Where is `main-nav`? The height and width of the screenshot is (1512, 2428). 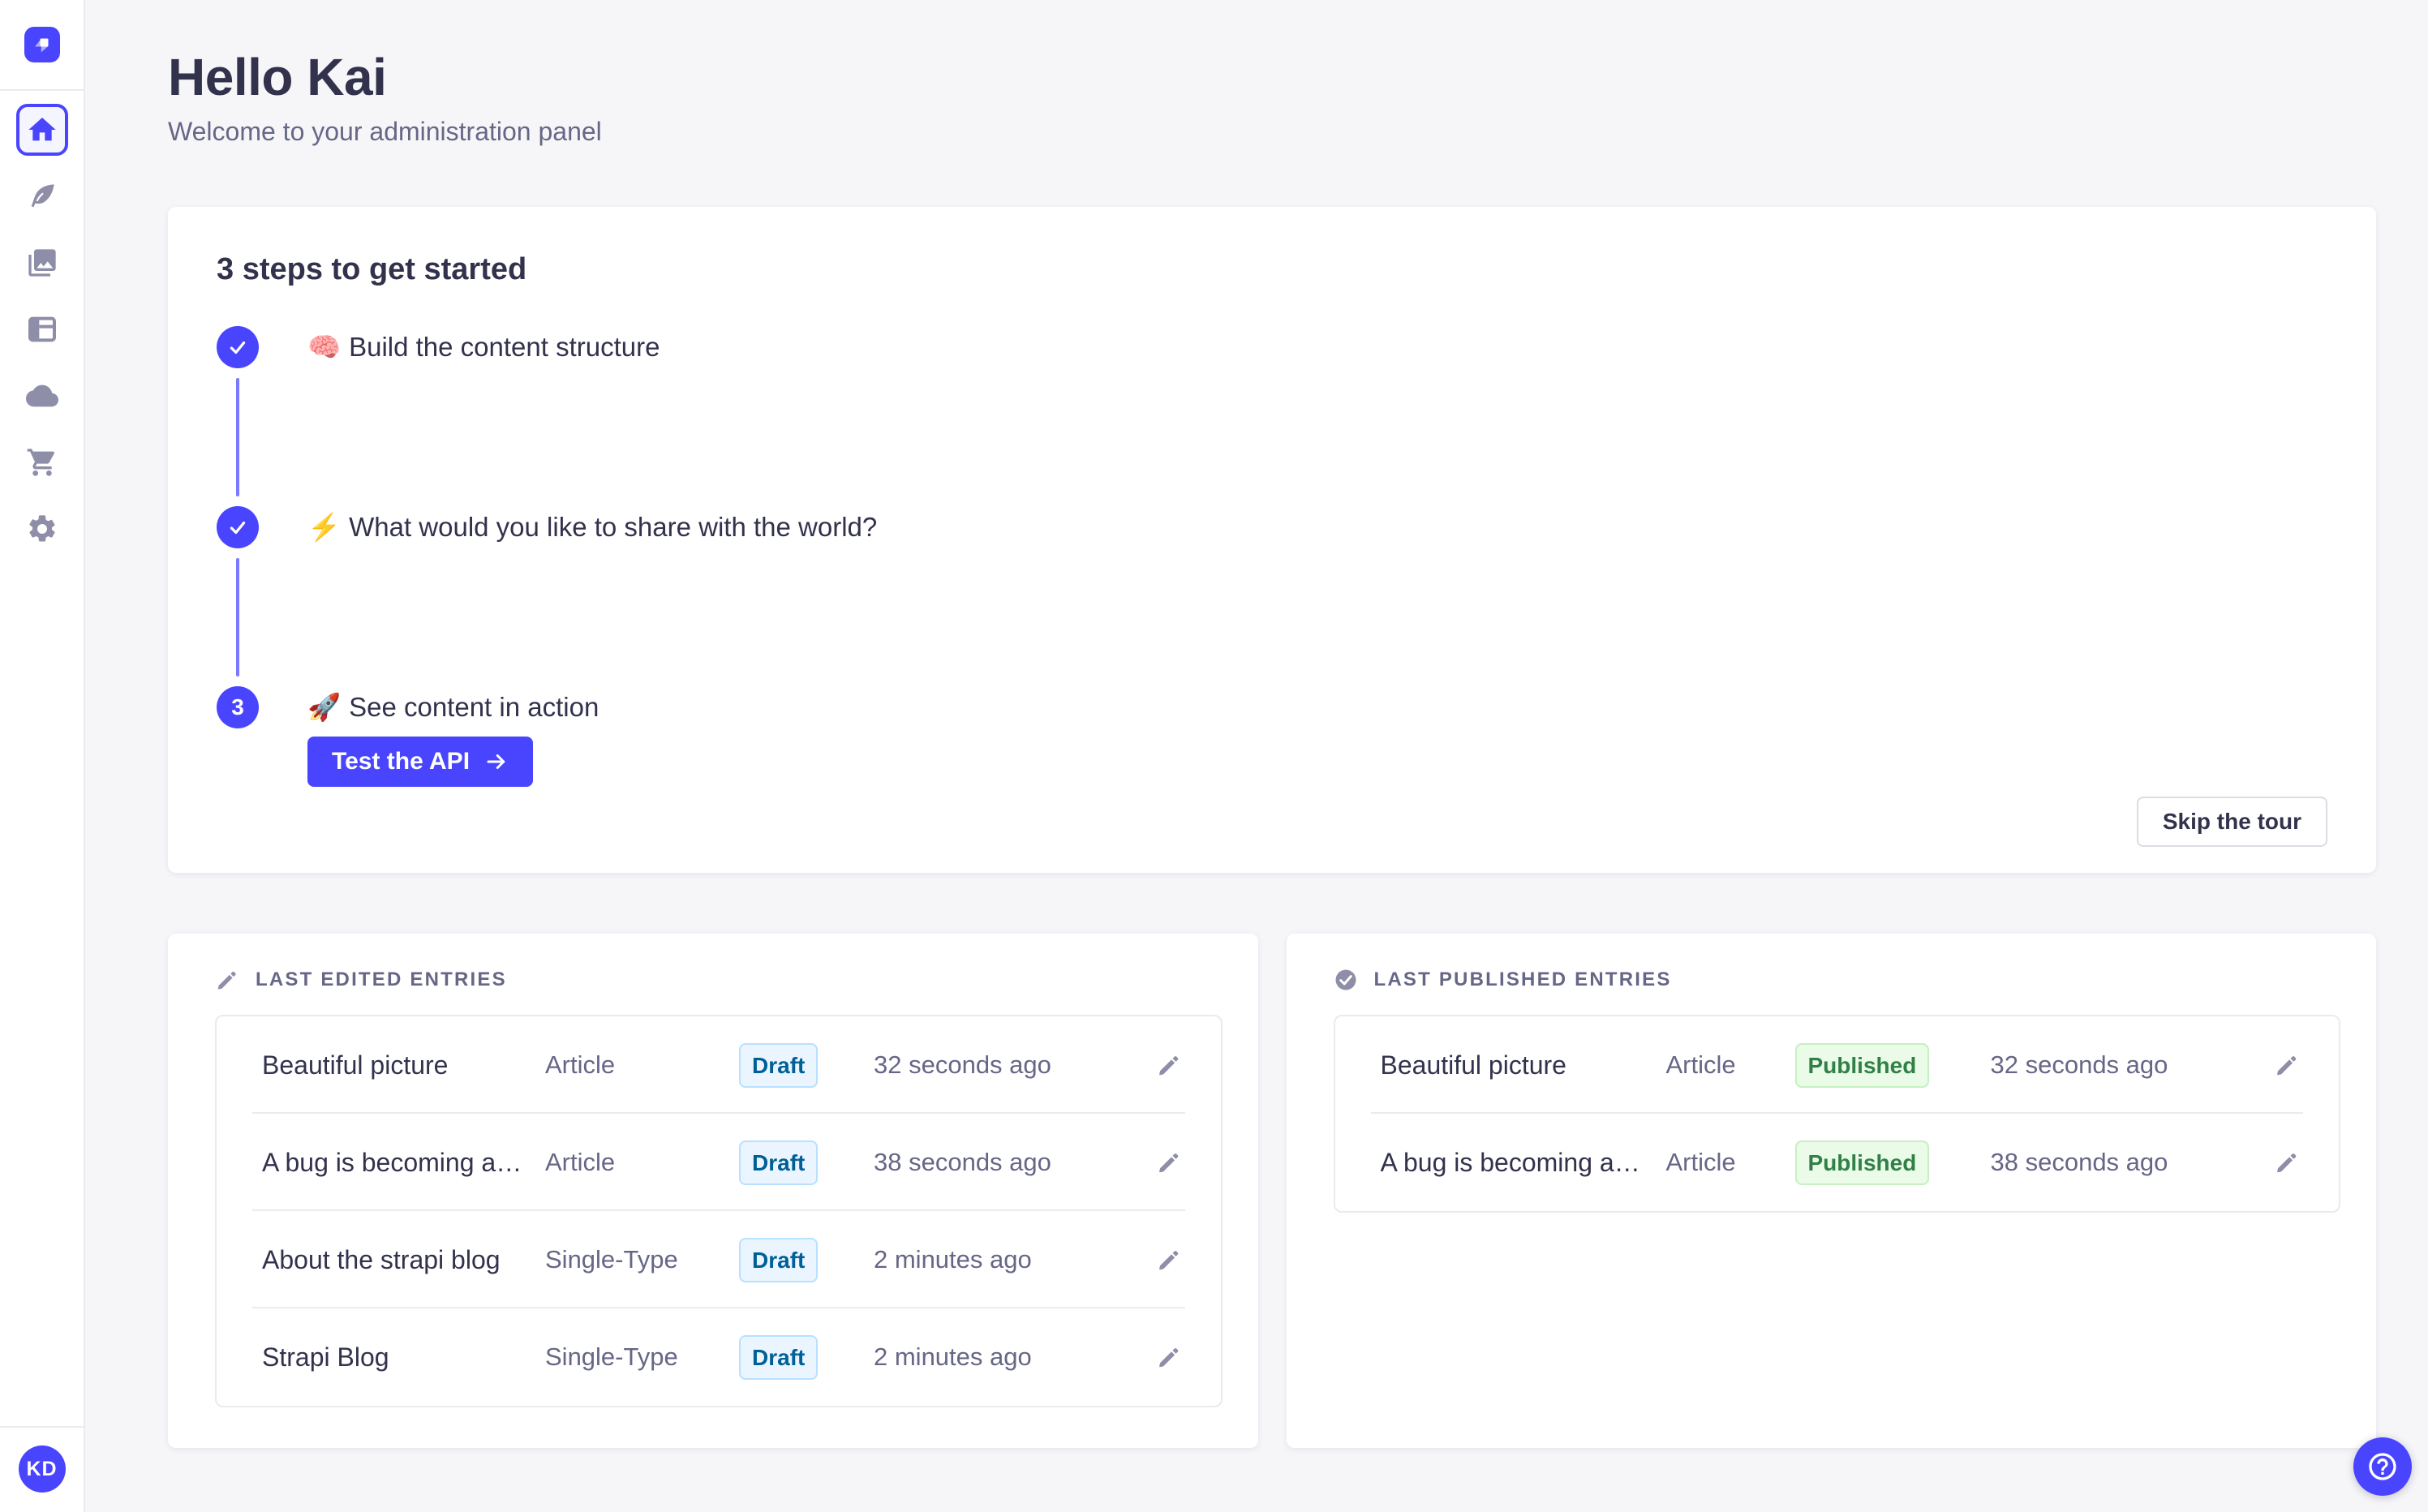 main-nav is located at coordinates (41, 758).